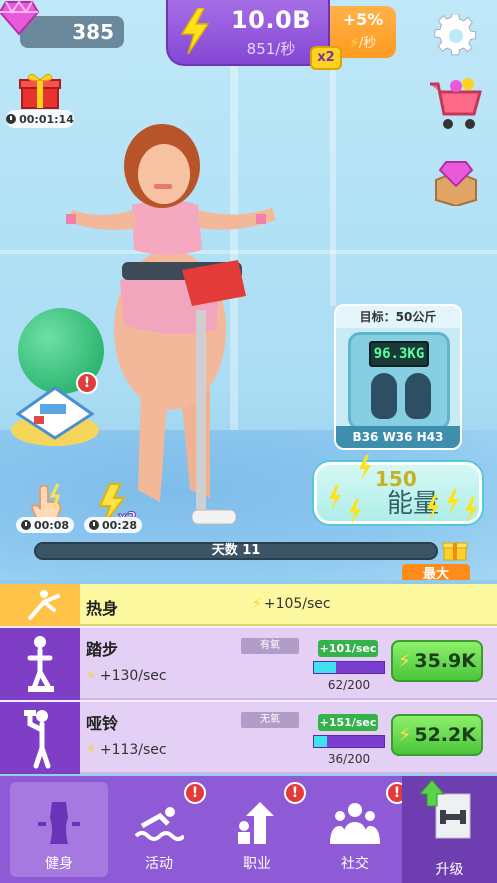 The image size is (497, 883). I want to click on warmup-rate-text: +105/sec, so click(297, 604).